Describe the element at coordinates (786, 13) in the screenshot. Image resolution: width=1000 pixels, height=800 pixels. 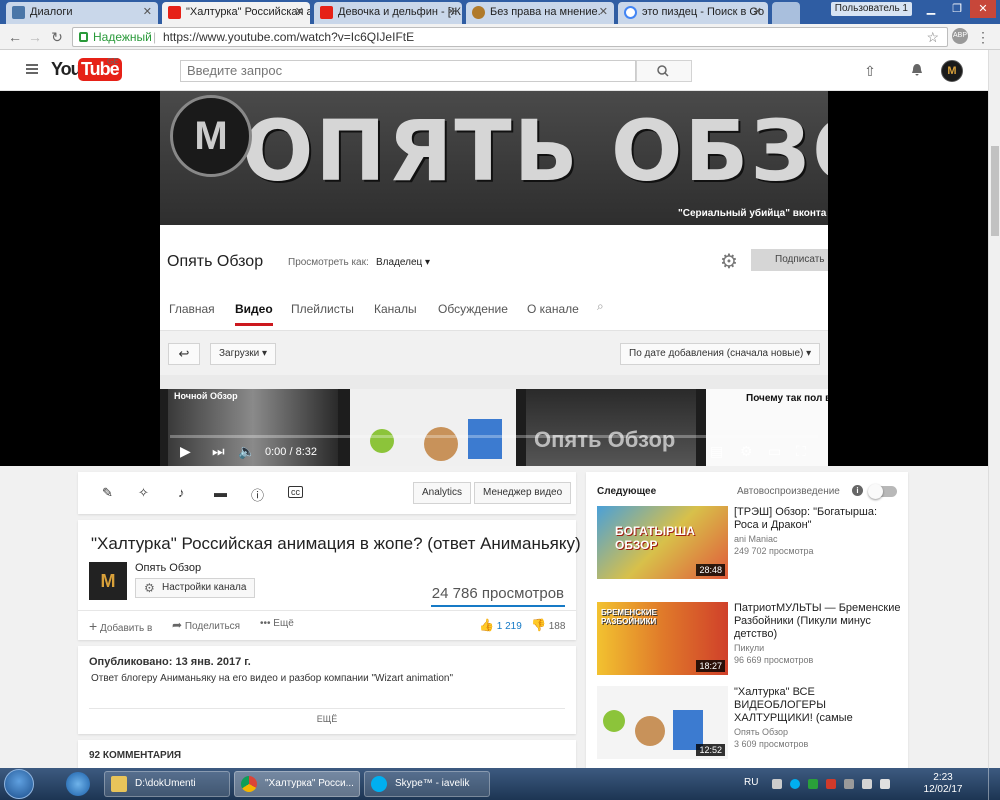
I see `new-tab-button` at that location.